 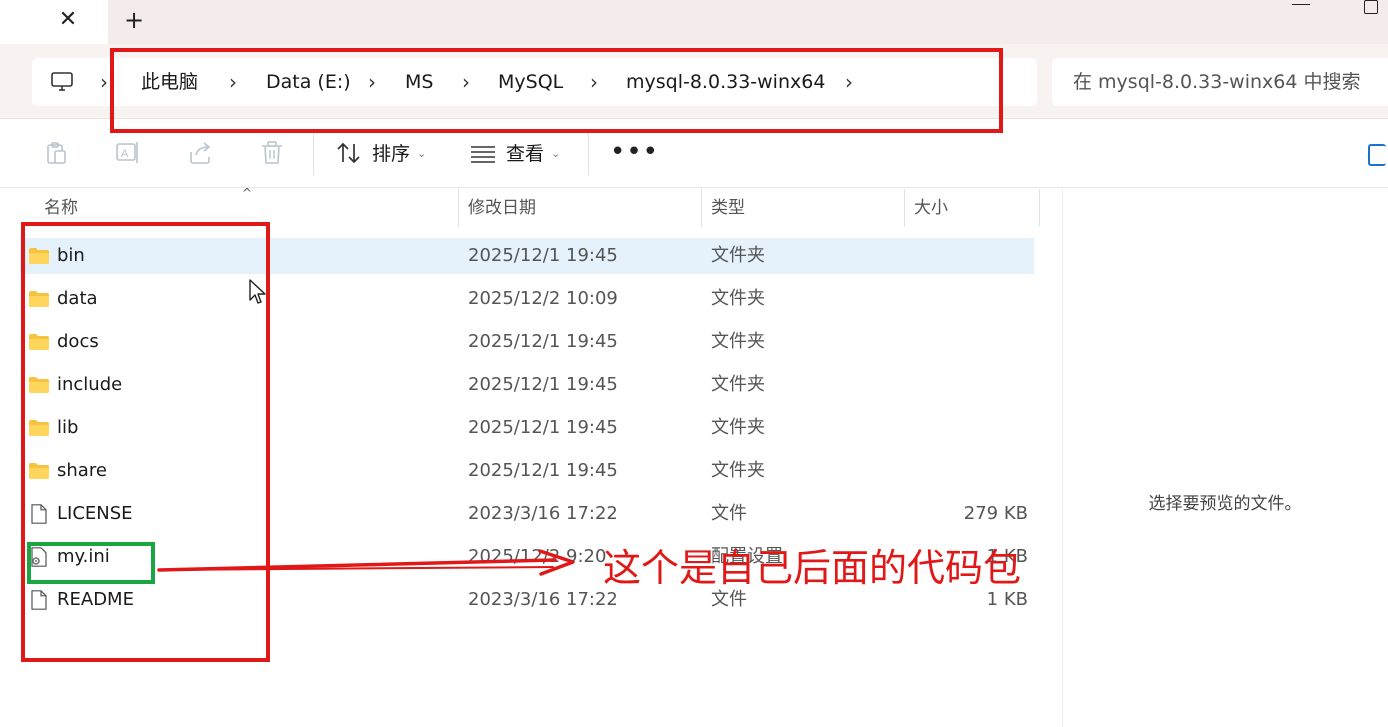 What do you see at coordinates (729, 513) in the screenshot?
I see `file-type: 文件` at bounding box center [729, 513].